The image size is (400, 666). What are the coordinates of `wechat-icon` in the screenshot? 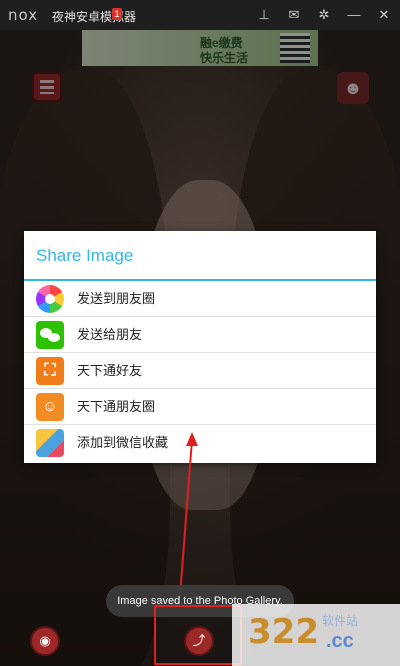 It's located at (50, 335).